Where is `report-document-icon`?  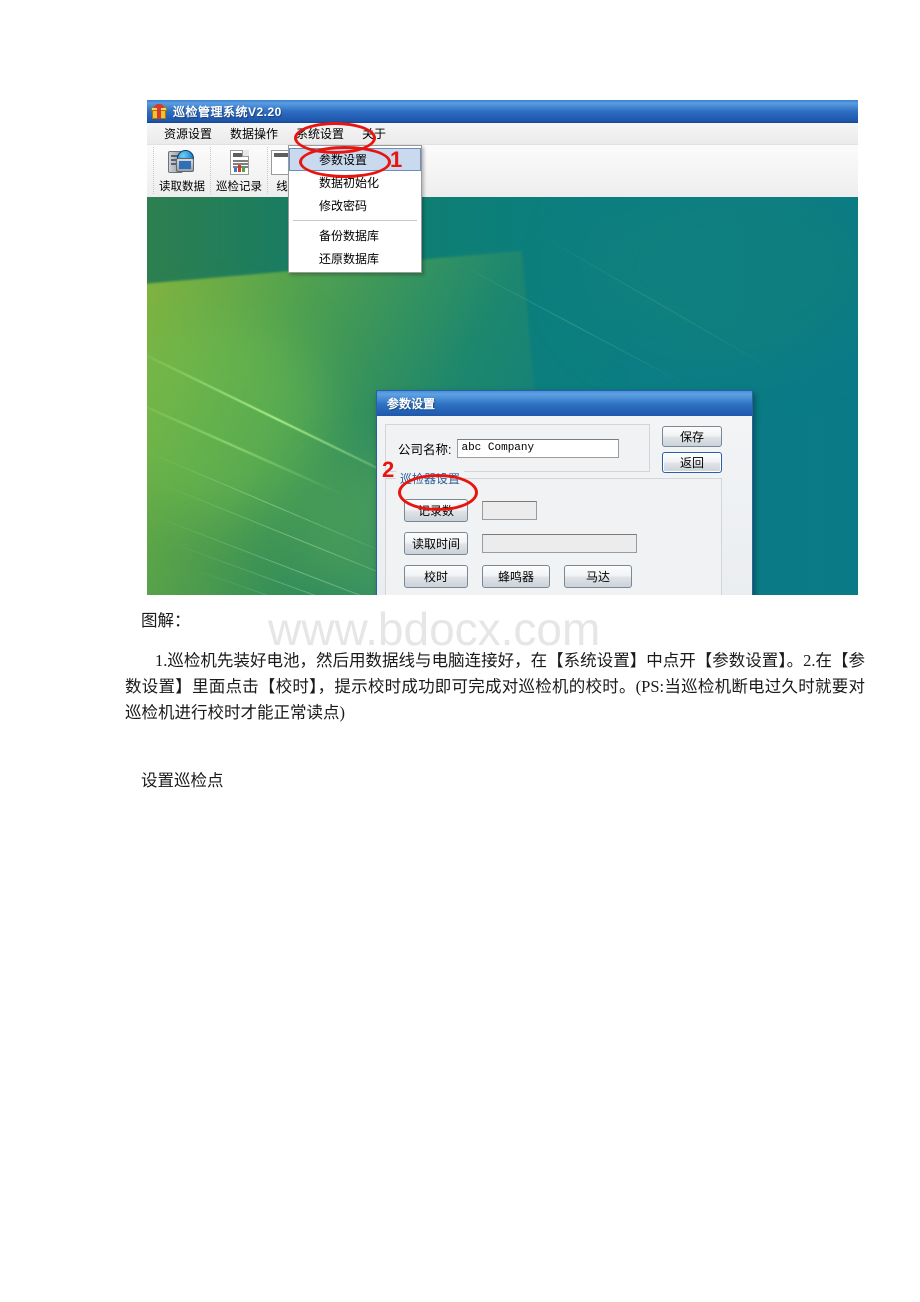
report-document-icon is located at coordinates (239, 163).